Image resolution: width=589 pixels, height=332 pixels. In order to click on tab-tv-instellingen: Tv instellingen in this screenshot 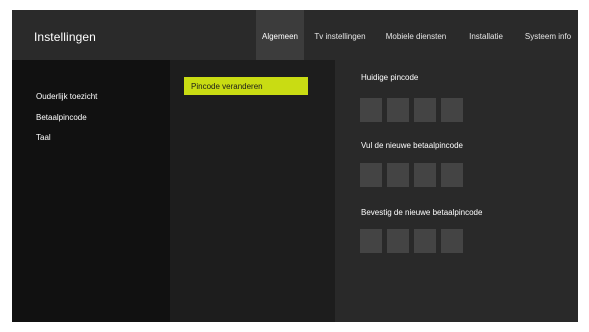, I will do `click(340, 35)`.